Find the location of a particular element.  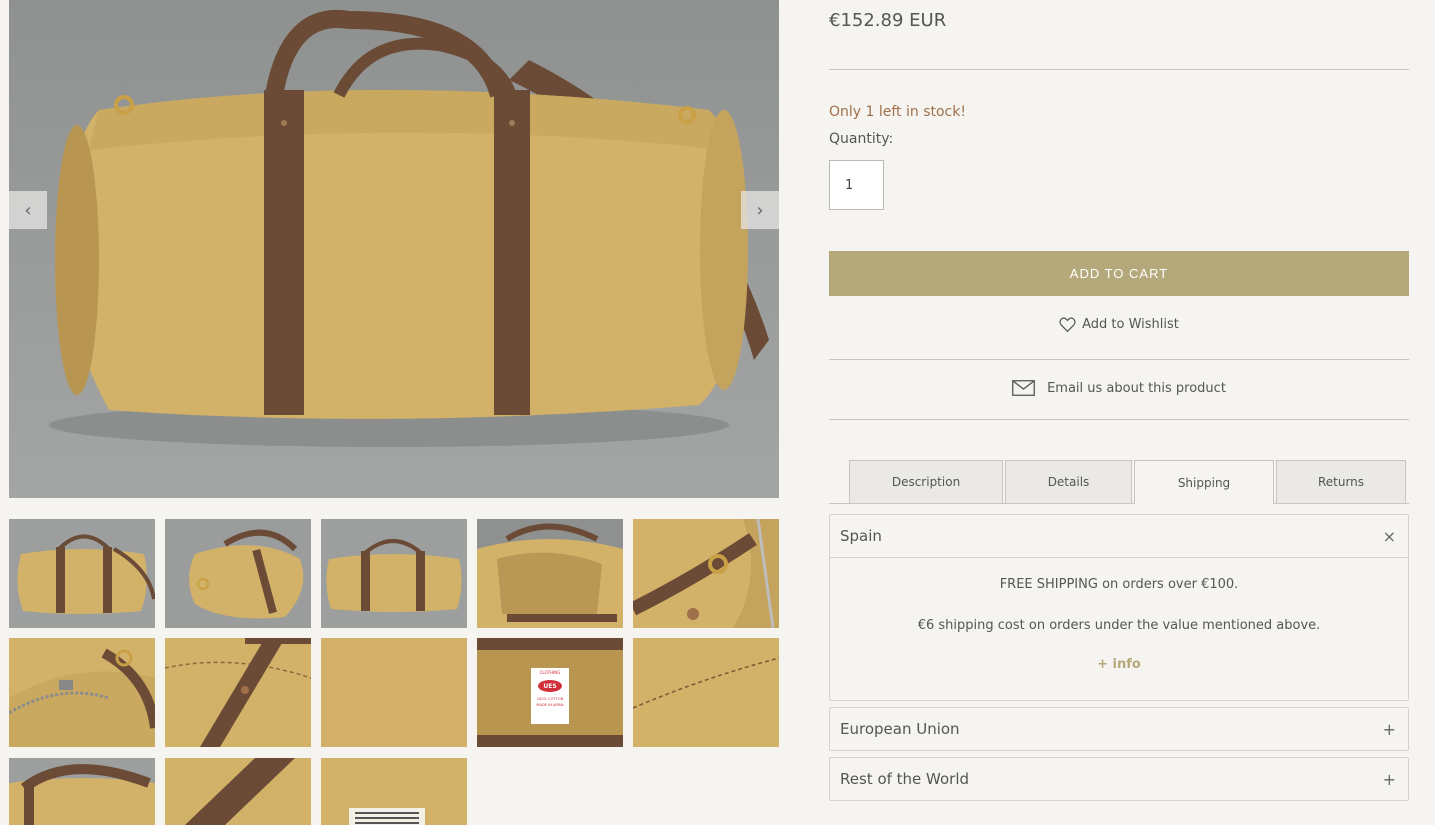

shipping-region-european-union: European Union + is located at coordinates (1119, 729).